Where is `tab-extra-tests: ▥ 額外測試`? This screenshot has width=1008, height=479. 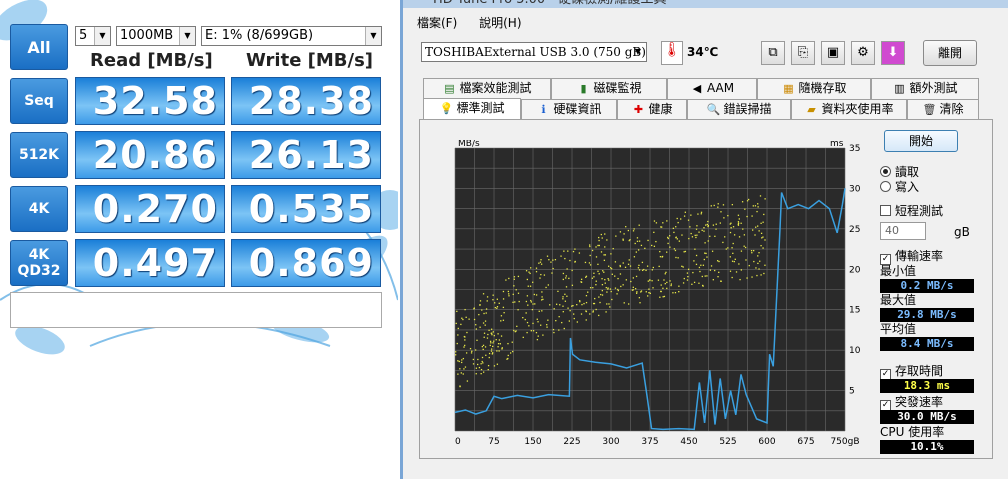
tab-extra-tests: ▥ 額外測試 is located at coordinates (925, 88).